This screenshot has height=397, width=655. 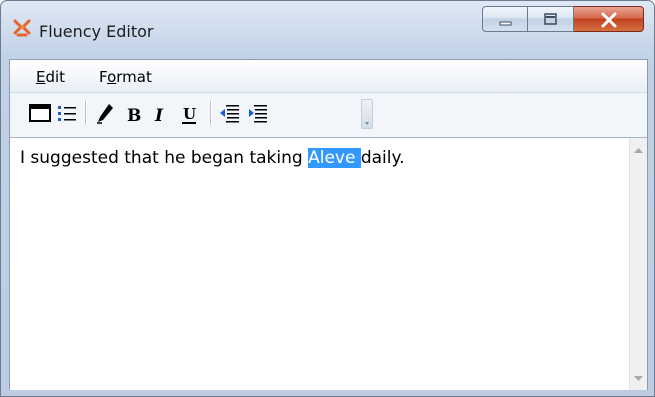 I want to click on window-button, so click(x=40, y=113).